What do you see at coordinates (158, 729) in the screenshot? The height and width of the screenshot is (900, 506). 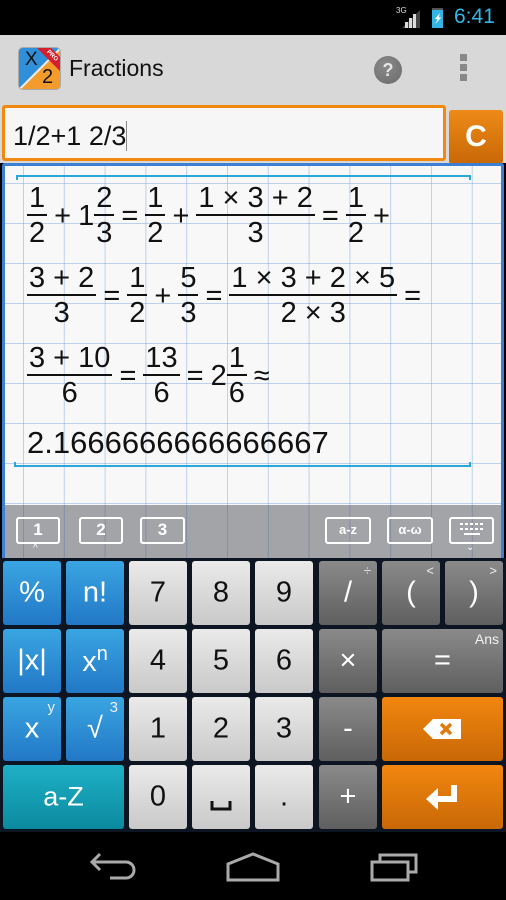 I see `digit-1-key: 1` at bounding box center [158, 729].